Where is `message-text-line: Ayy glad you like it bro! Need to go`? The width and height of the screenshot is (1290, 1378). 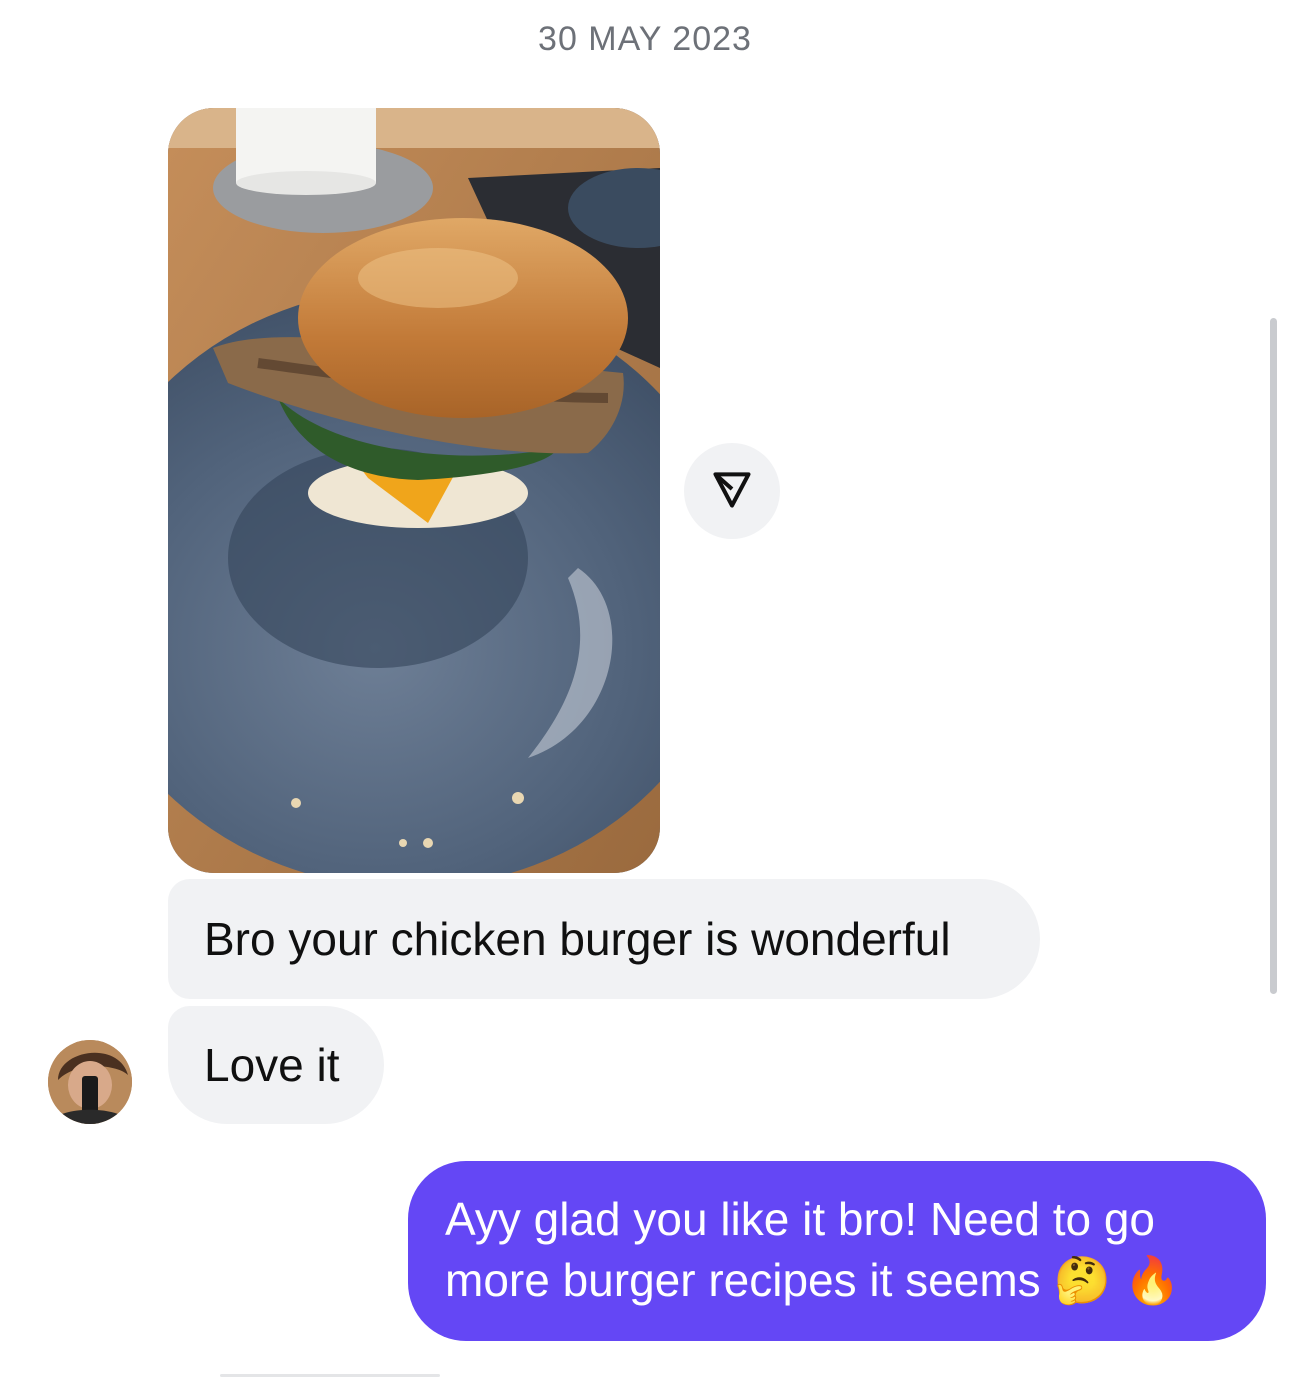 message-text-line: Ayy glad you like it bro! Need to go is located at coordinates (800, 1219).